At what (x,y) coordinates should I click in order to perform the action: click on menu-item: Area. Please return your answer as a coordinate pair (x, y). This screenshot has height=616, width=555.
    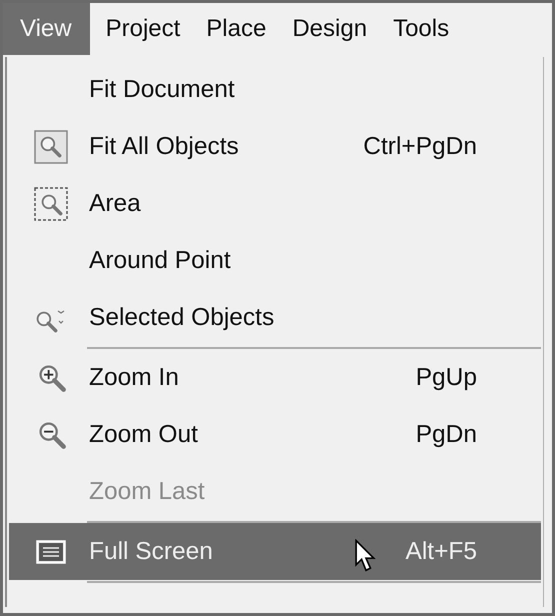
    Looking at the image, I should click on (275, 203).